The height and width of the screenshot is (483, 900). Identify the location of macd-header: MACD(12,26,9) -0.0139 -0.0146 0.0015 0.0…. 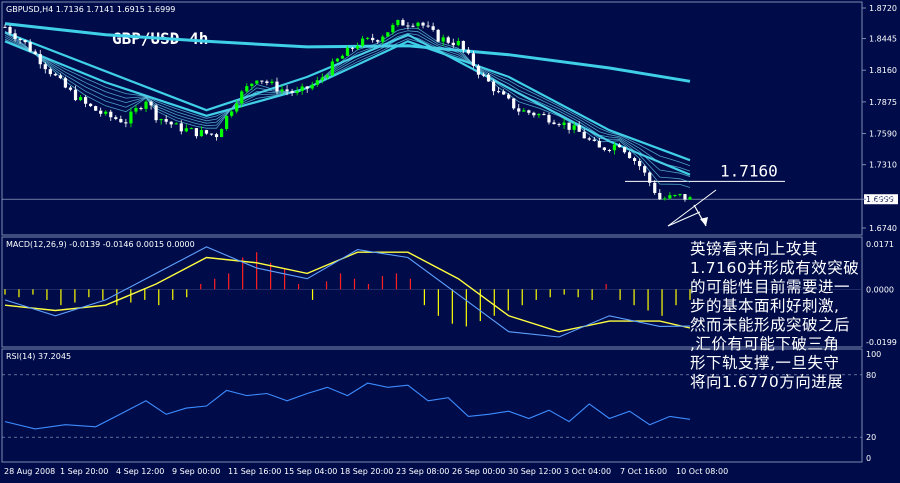
(100, 244).